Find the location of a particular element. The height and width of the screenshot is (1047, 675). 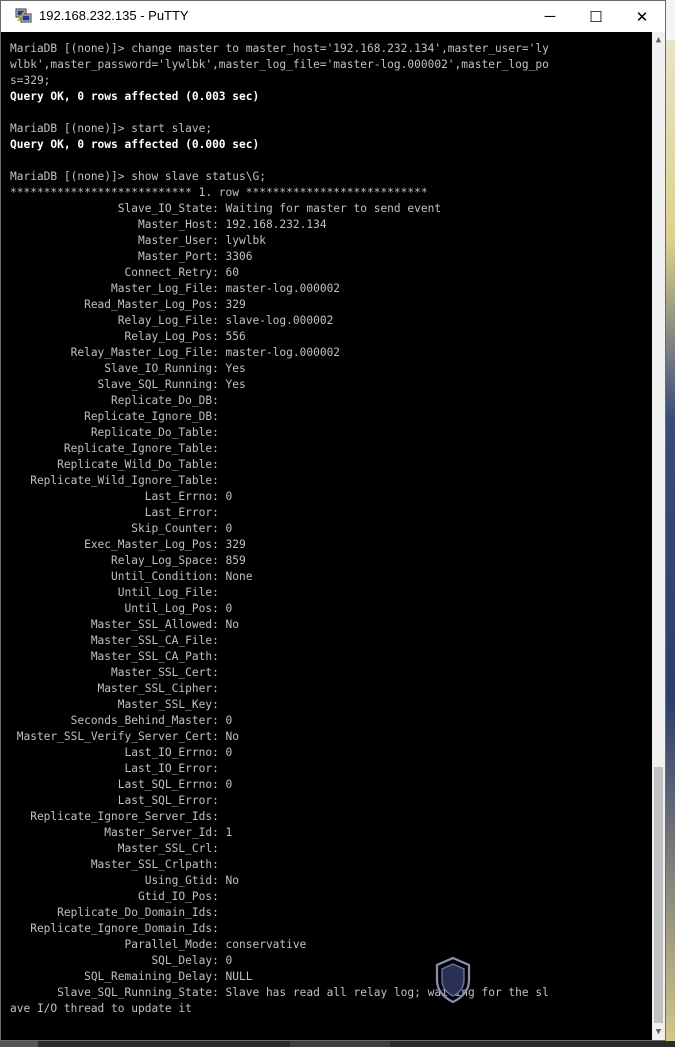

terminal-line: Replicate_Ignore_Table: is located at coordinates (118, 448).